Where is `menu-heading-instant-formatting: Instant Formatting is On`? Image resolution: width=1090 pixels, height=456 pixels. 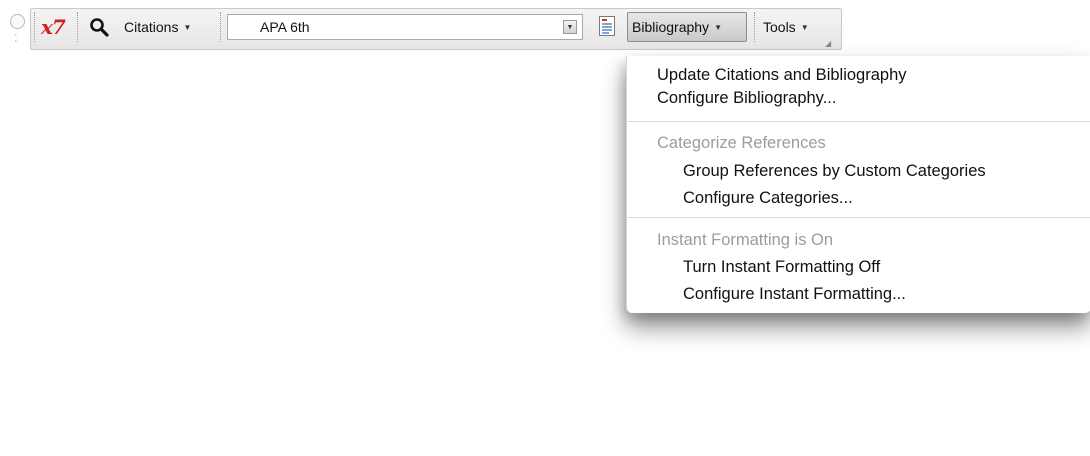 menu-heading-instant-formatting: Instant Formatting is On is located at coordinates (745, 240).